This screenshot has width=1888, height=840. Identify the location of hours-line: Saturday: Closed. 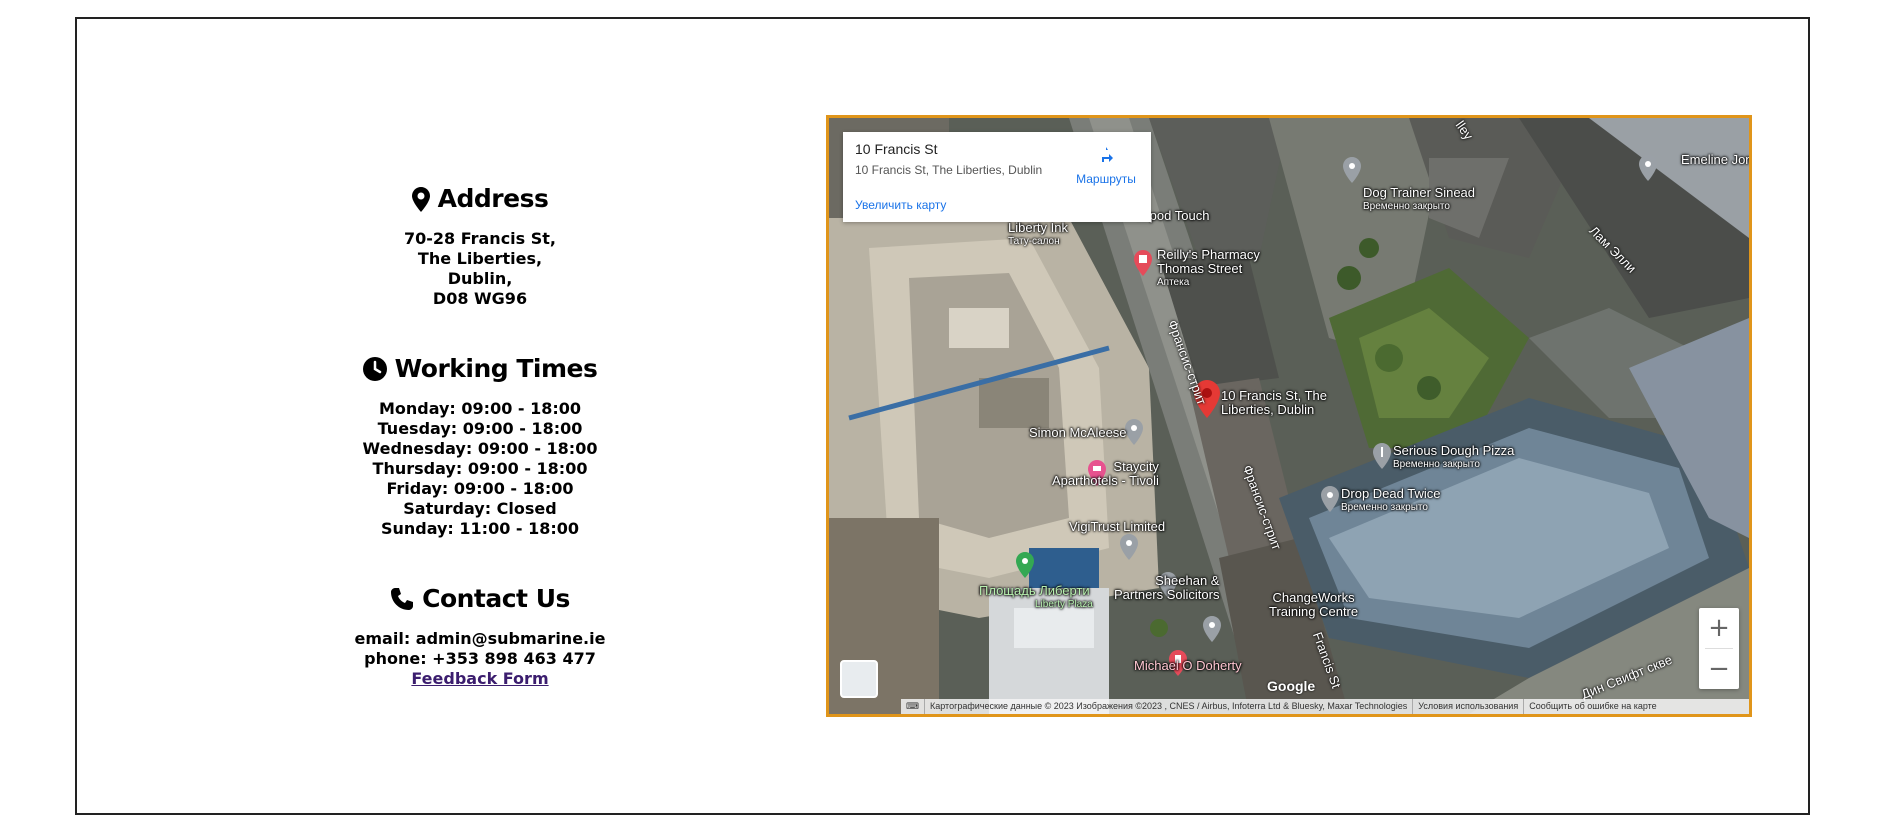
(480, 508).